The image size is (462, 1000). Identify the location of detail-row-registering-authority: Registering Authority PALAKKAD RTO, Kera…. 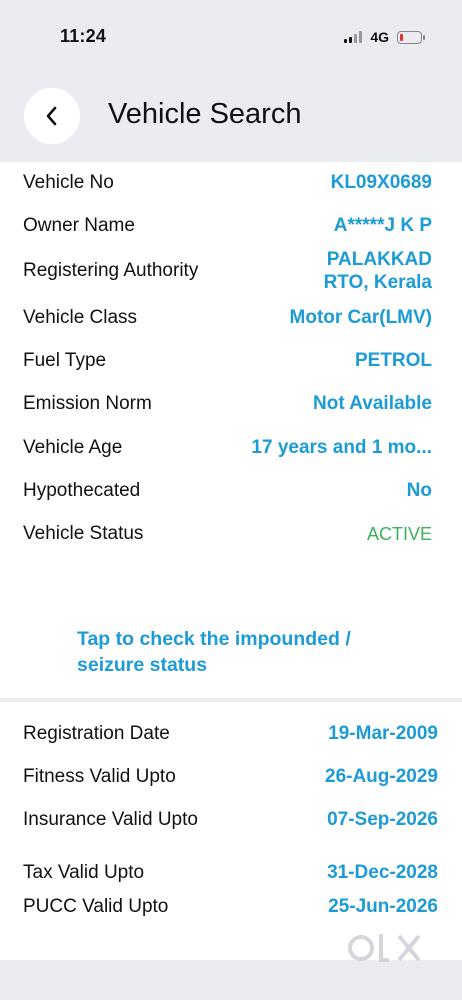
(231, 271).